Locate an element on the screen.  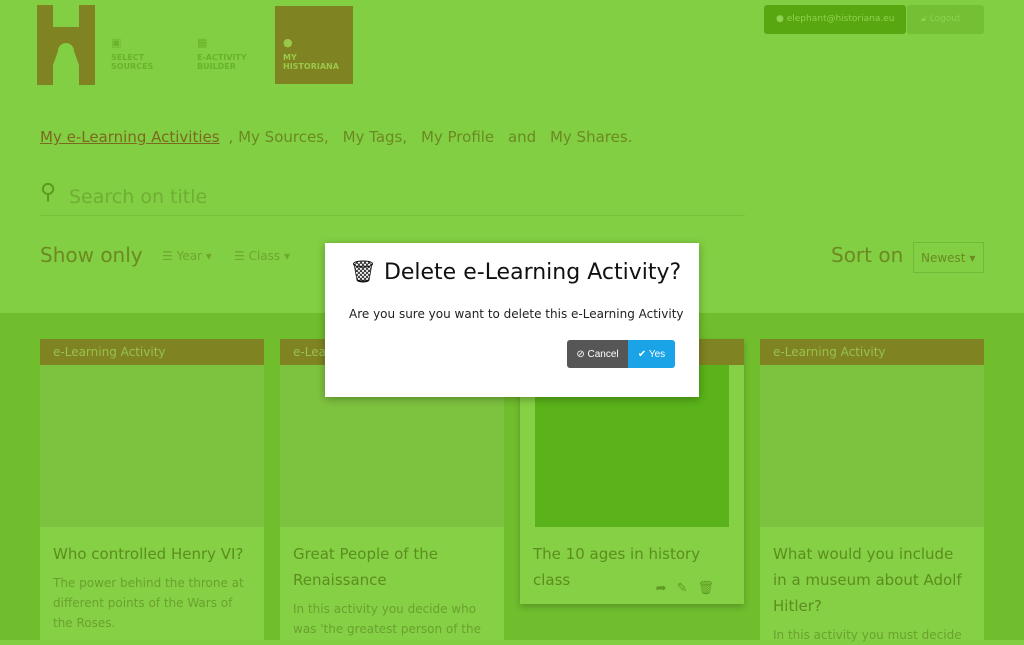
link-my-sources: My Sources, is located at coordinates (283, 137).